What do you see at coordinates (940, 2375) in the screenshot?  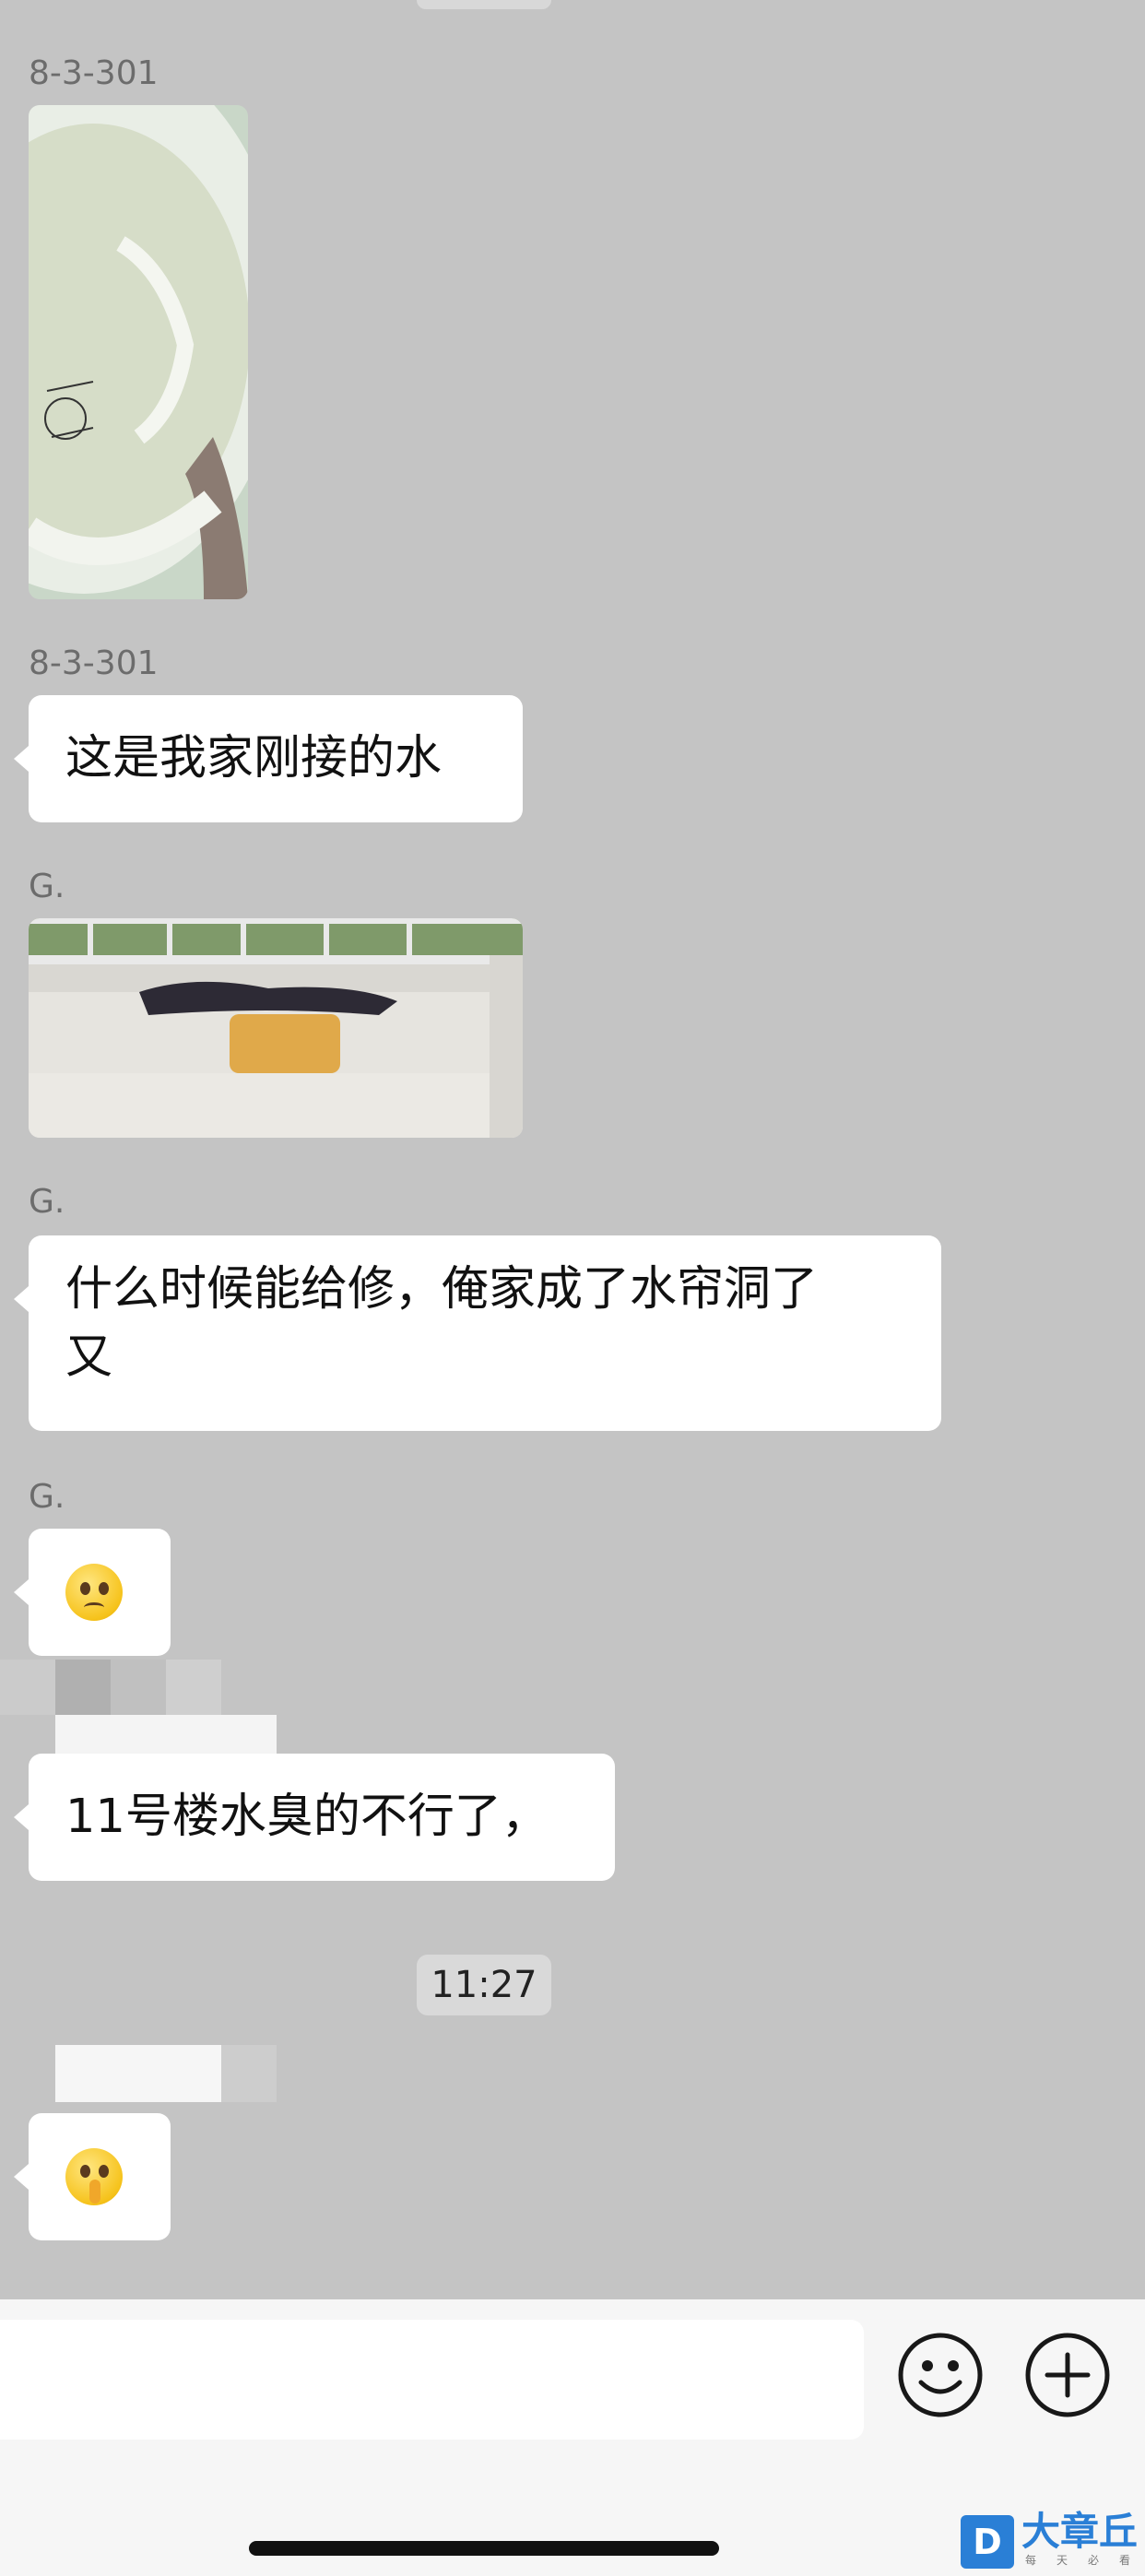 I see `smiley-icon` at bounding box center [940, 2375].